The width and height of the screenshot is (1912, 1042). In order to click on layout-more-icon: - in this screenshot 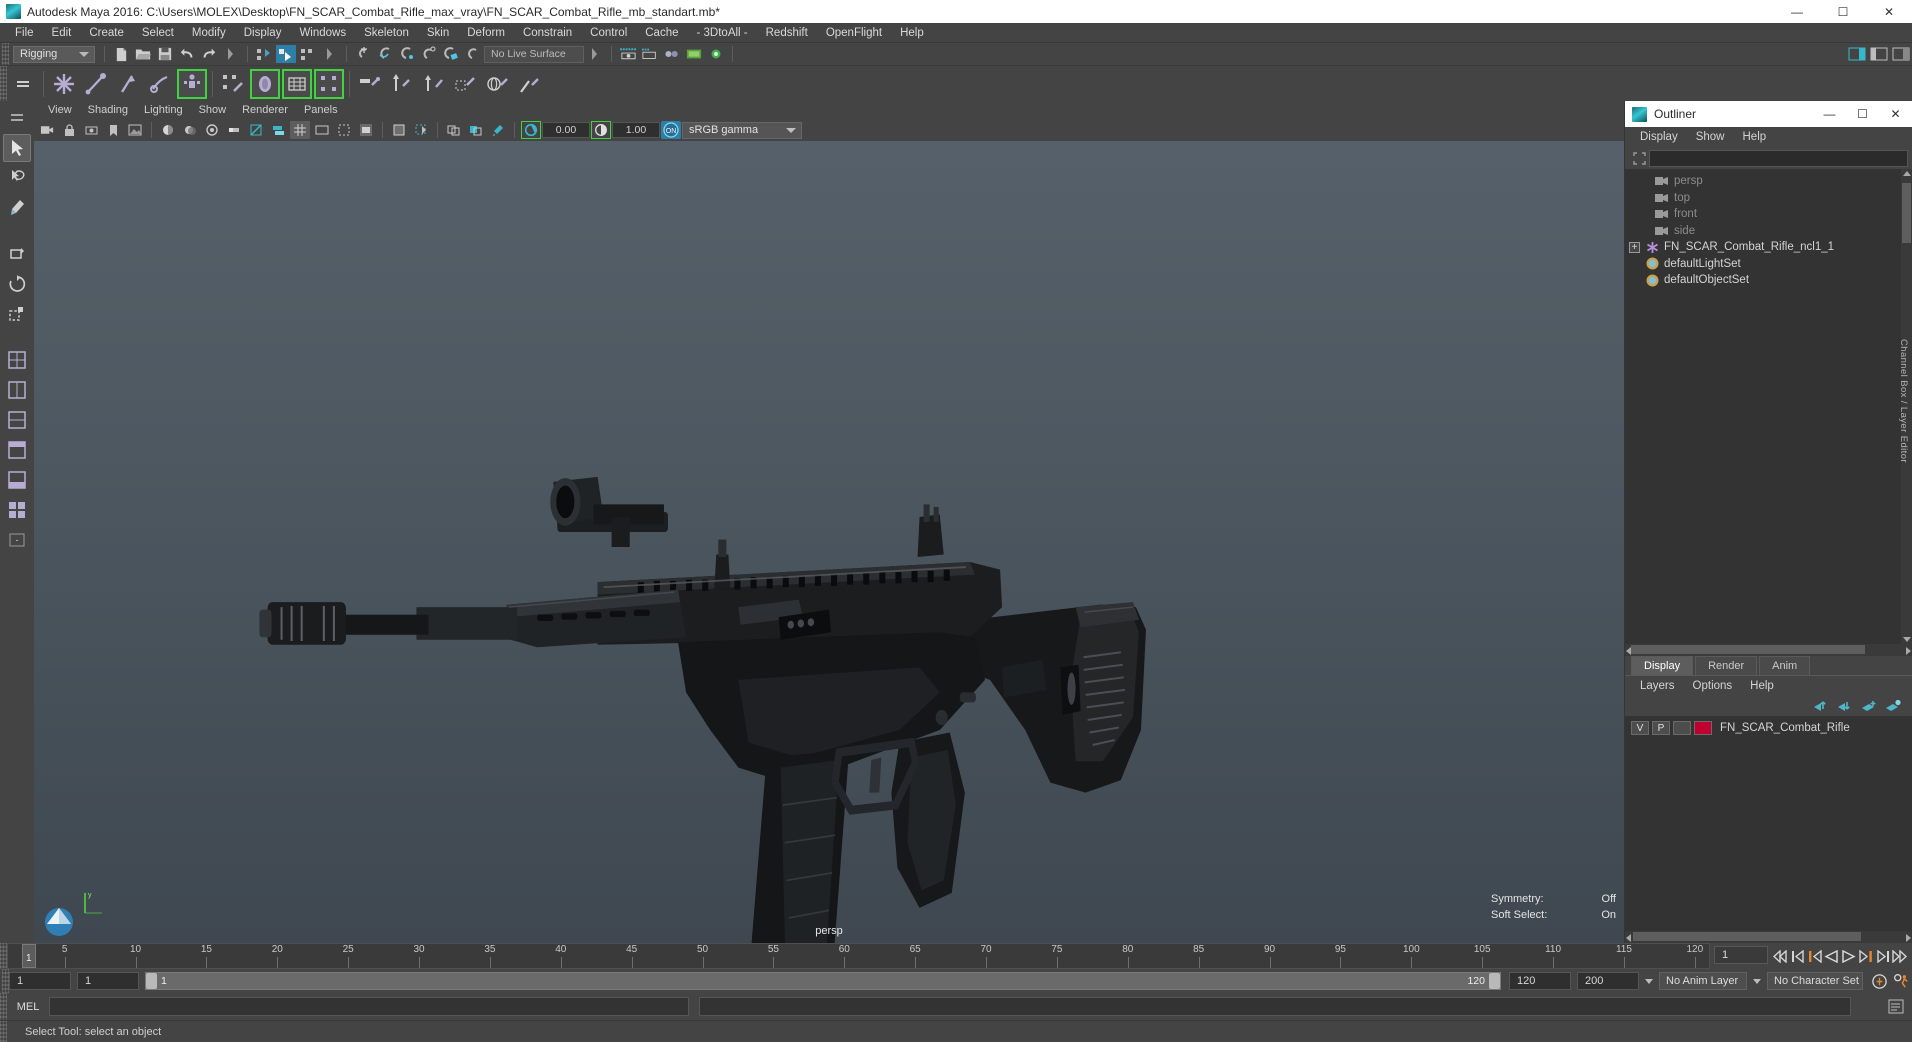, I will do `click(17, 540)`.